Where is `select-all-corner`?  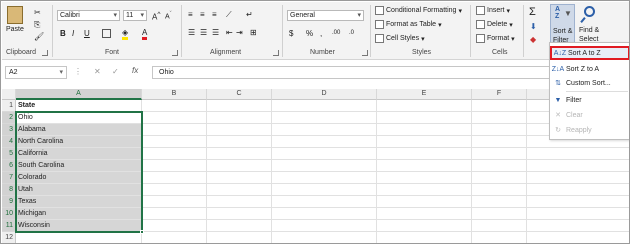
select-all-corner is located at coordinates (9, 94).